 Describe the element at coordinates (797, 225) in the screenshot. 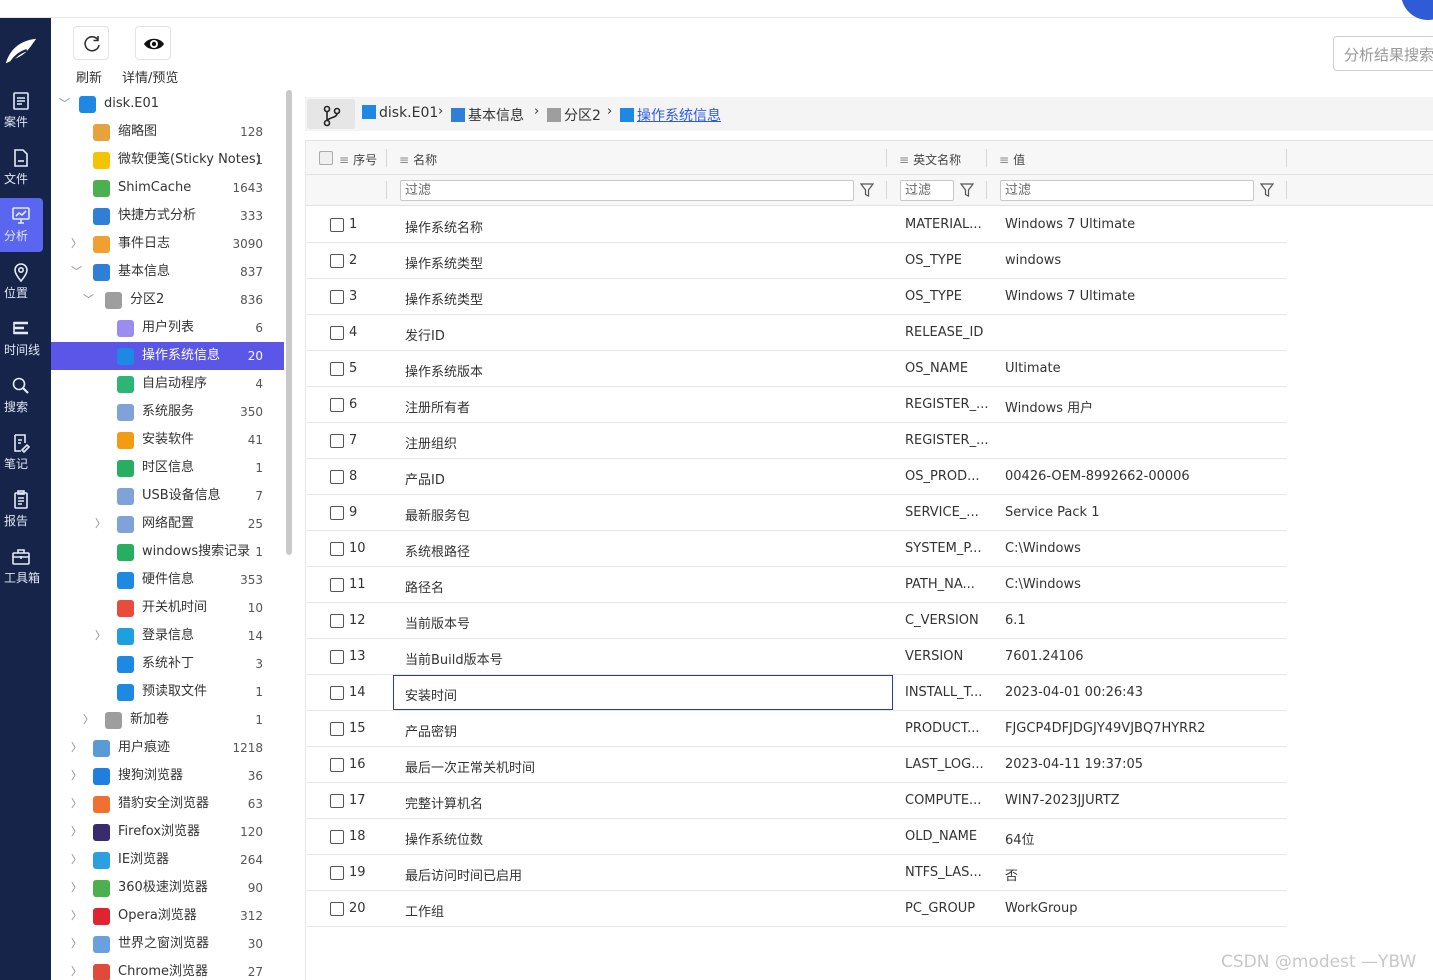

I see `table-row: 1 操作系统名称 MATERIAL... Windows 7 Ultimate` at that location.